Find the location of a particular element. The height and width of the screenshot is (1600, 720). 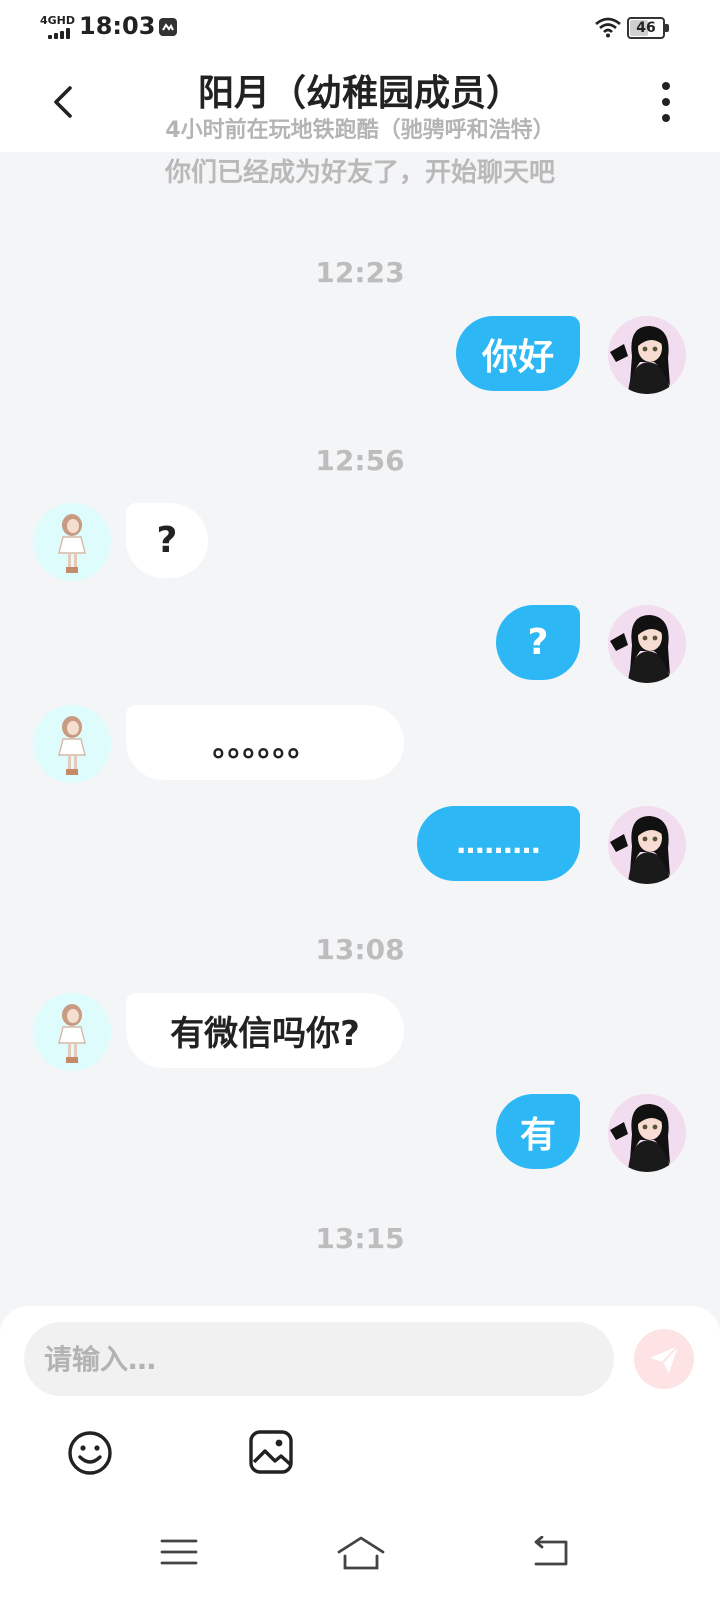

cellular-signal-icon: 4GHD is located at coordinates (58, 27).